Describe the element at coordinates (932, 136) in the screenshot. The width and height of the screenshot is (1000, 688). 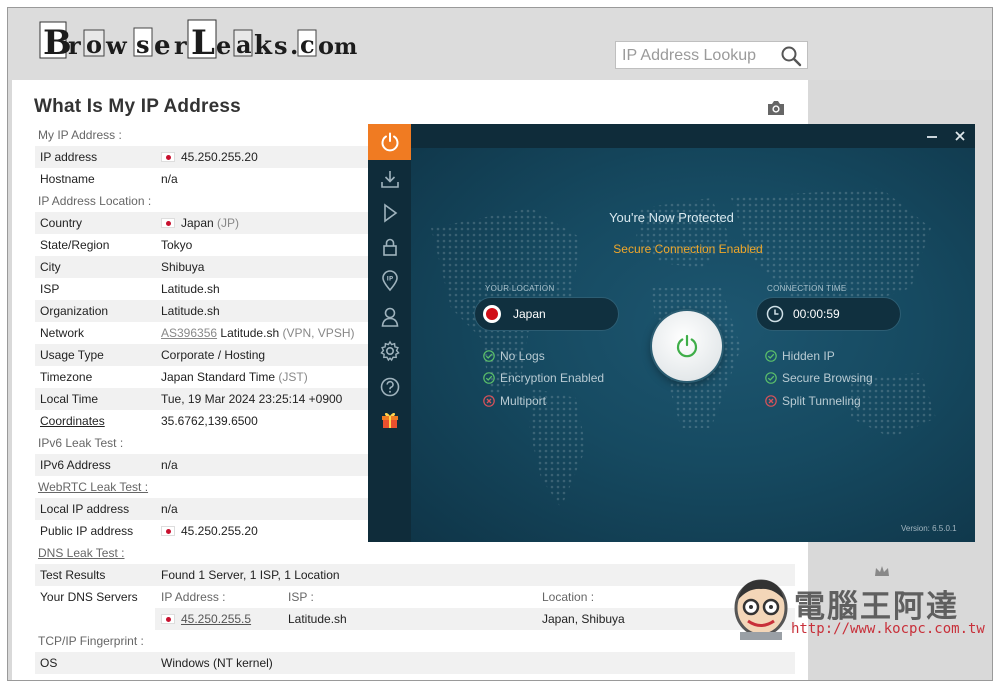
I see `minimize-icon` at that location.